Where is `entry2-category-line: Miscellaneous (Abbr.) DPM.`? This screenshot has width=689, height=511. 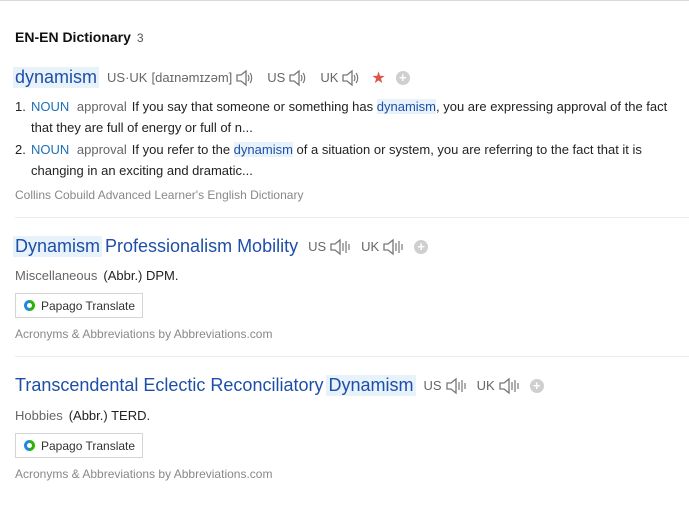
entry2-category-line: Miscellaneous (Abbr.) DPM. is located at coordinates (97, 275).